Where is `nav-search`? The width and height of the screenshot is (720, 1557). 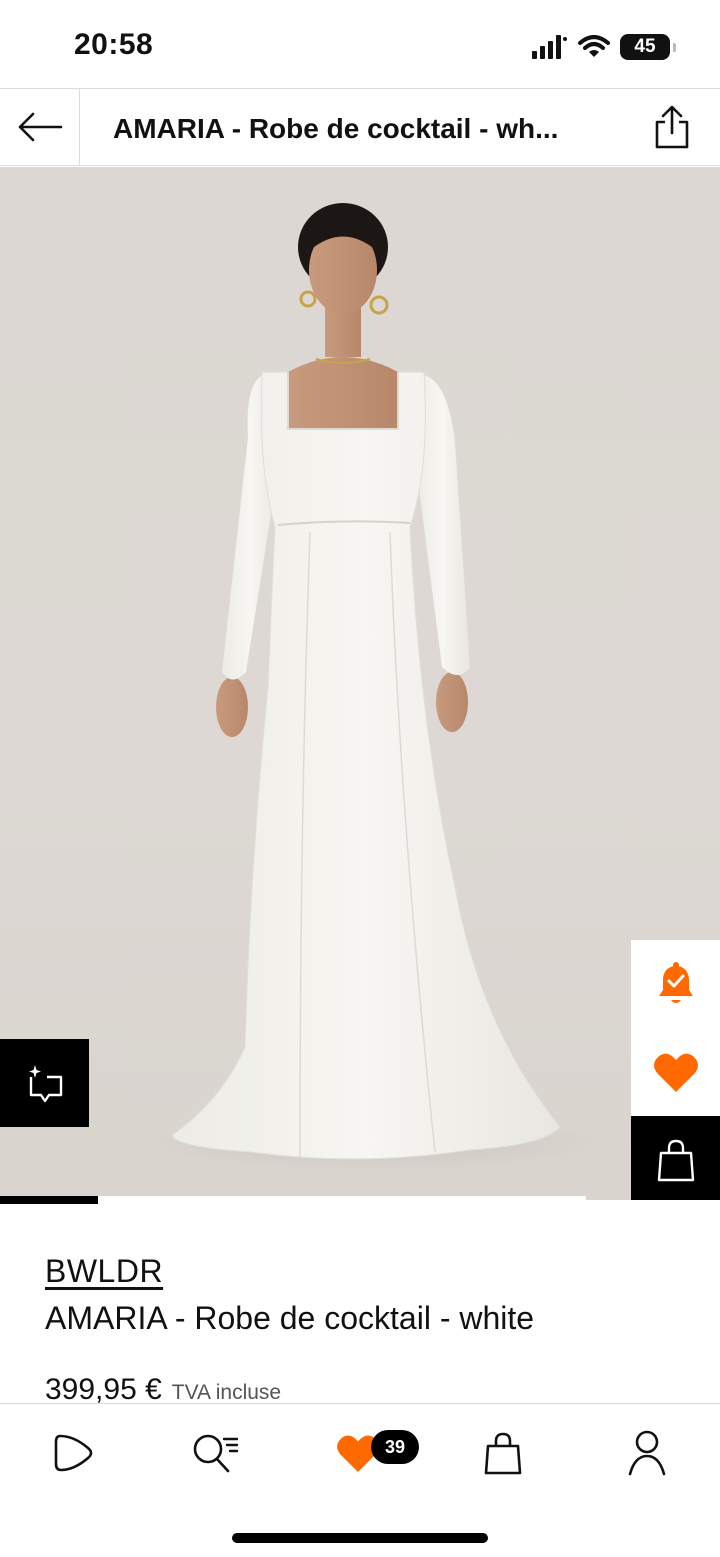 nav-search is located at coordinates (215, 1453).